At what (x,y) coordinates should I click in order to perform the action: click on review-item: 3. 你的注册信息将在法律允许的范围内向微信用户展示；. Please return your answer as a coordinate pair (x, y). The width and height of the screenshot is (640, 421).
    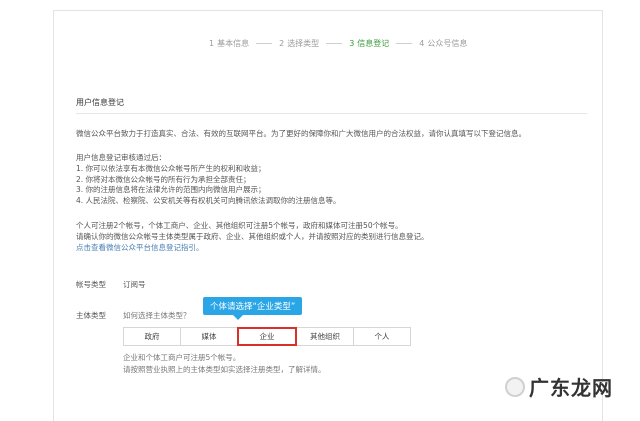
    Looking at the image, I should click on (171, 190).